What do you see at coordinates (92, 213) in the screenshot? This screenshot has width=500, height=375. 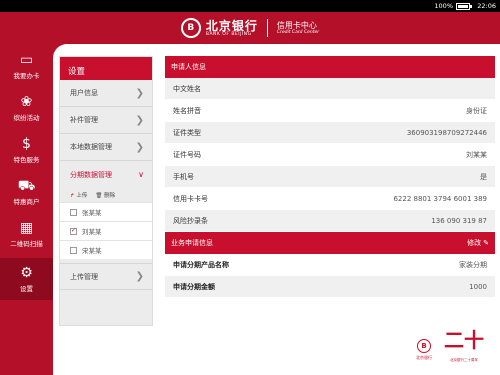 I see `record-name: 张某某` at bounding box center [92, 213].